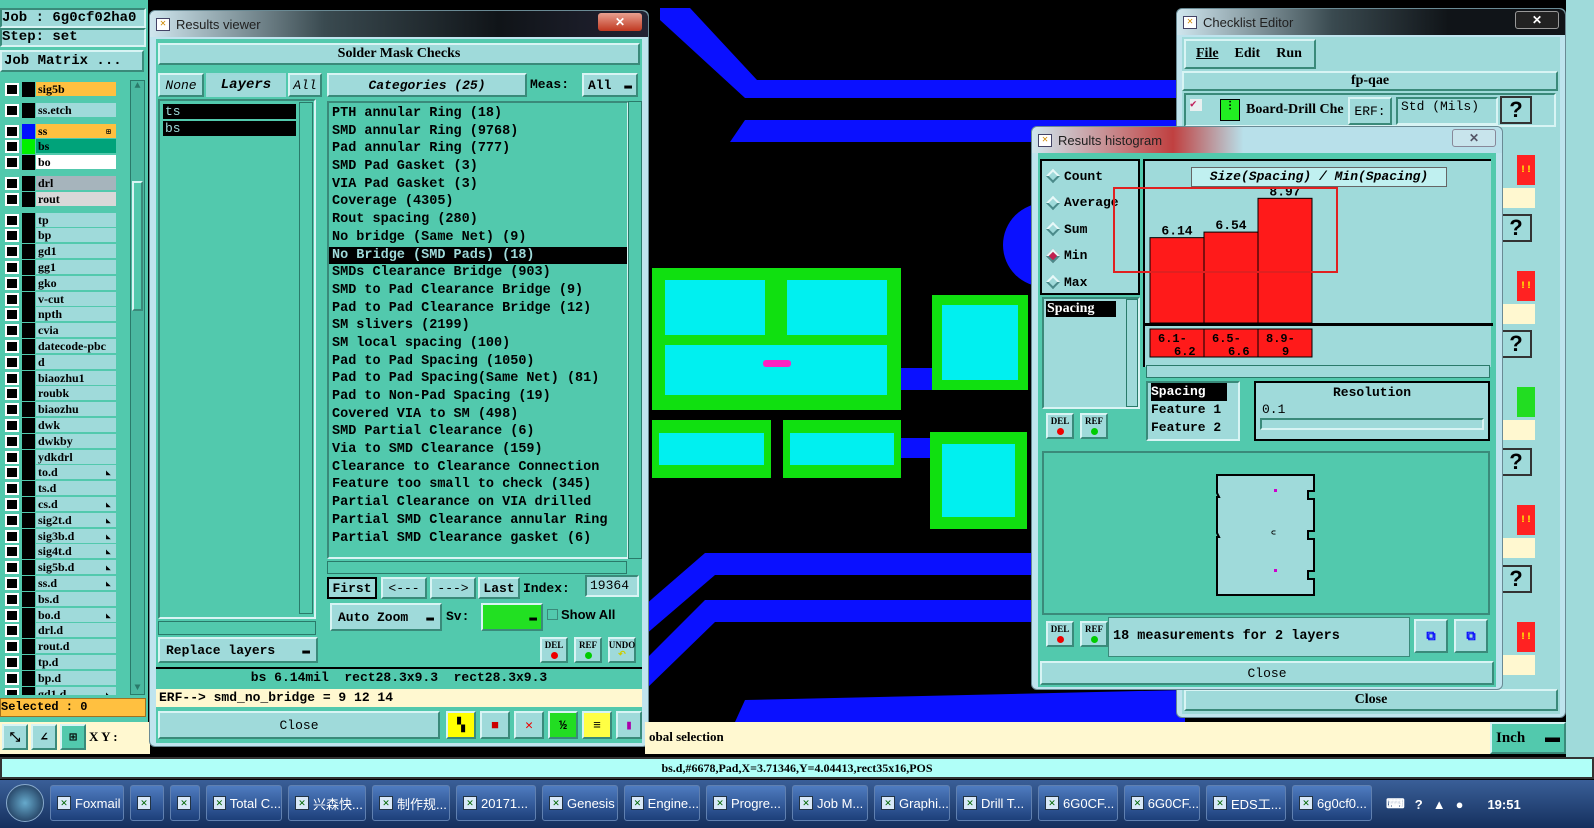  Describe the element at coordinates (478, 432) in the screenshot. I see `category-item: SMD Partial Clearance (6)` at that location.